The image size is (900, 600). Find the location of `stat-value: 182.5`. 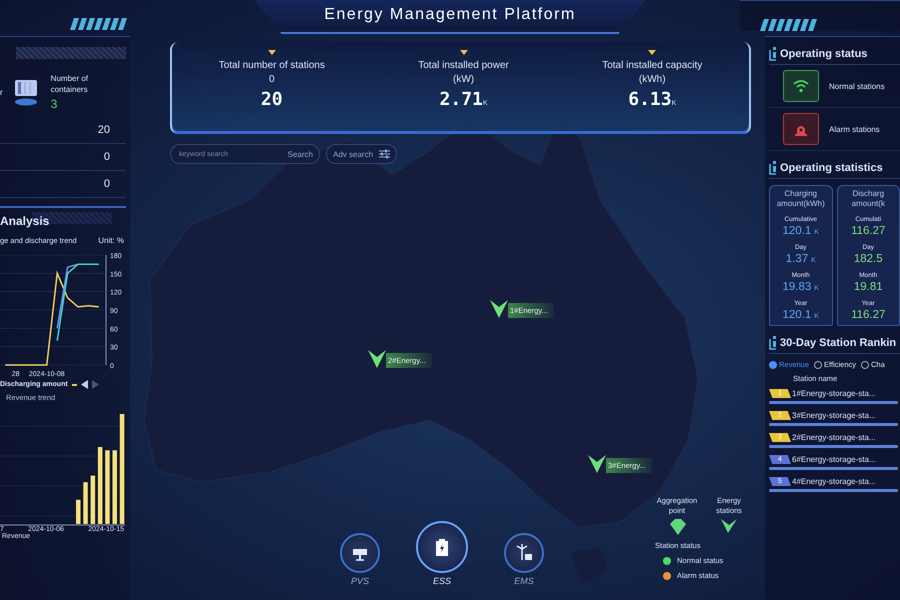

stat-value: 182.5 is located at coordinates (868, 259).